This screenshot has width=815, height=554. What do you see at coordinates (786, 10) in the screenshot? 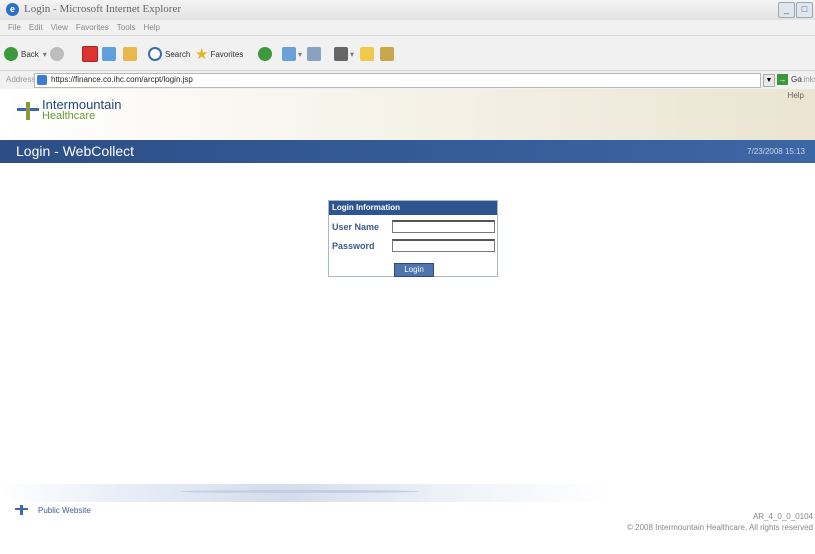
I see `minimize-button: _` at bounding box center [786, 10].